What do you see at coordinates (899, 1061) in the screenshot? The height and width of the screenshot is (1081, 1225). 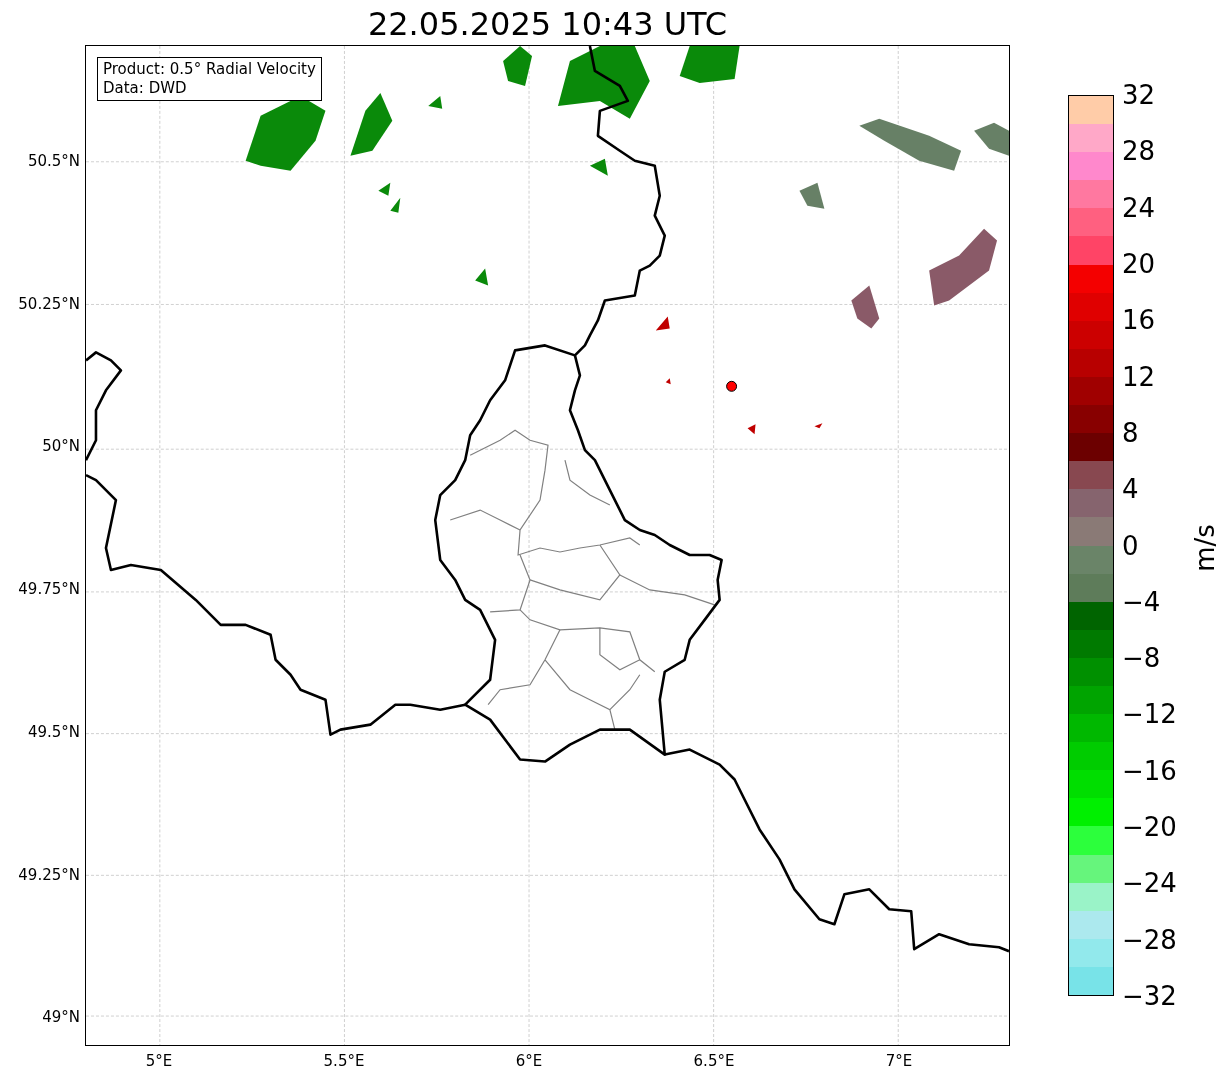 I see `longitude-label: 7°E` at bounding box center [899, 1061].